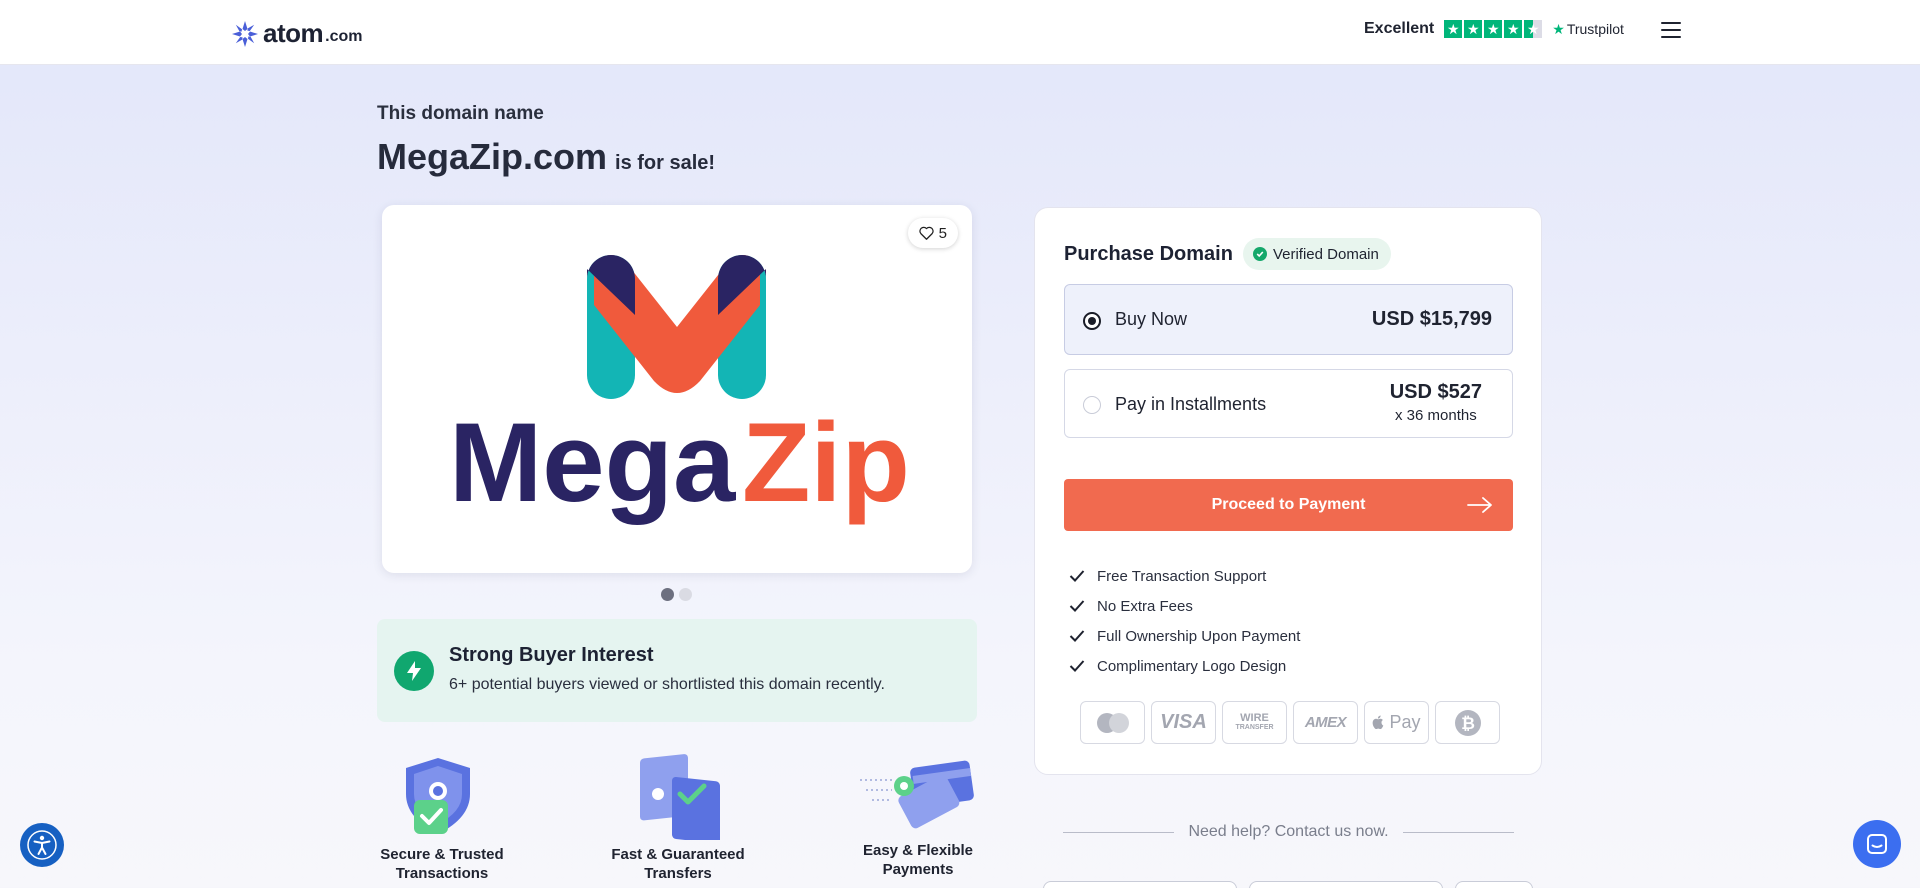 The image size is (1920, 888). What do you see at coordinates (551, 655) in the screenshot?
I see `interest-title: Strong Buyer Interest` at bounding box center [551, 655].